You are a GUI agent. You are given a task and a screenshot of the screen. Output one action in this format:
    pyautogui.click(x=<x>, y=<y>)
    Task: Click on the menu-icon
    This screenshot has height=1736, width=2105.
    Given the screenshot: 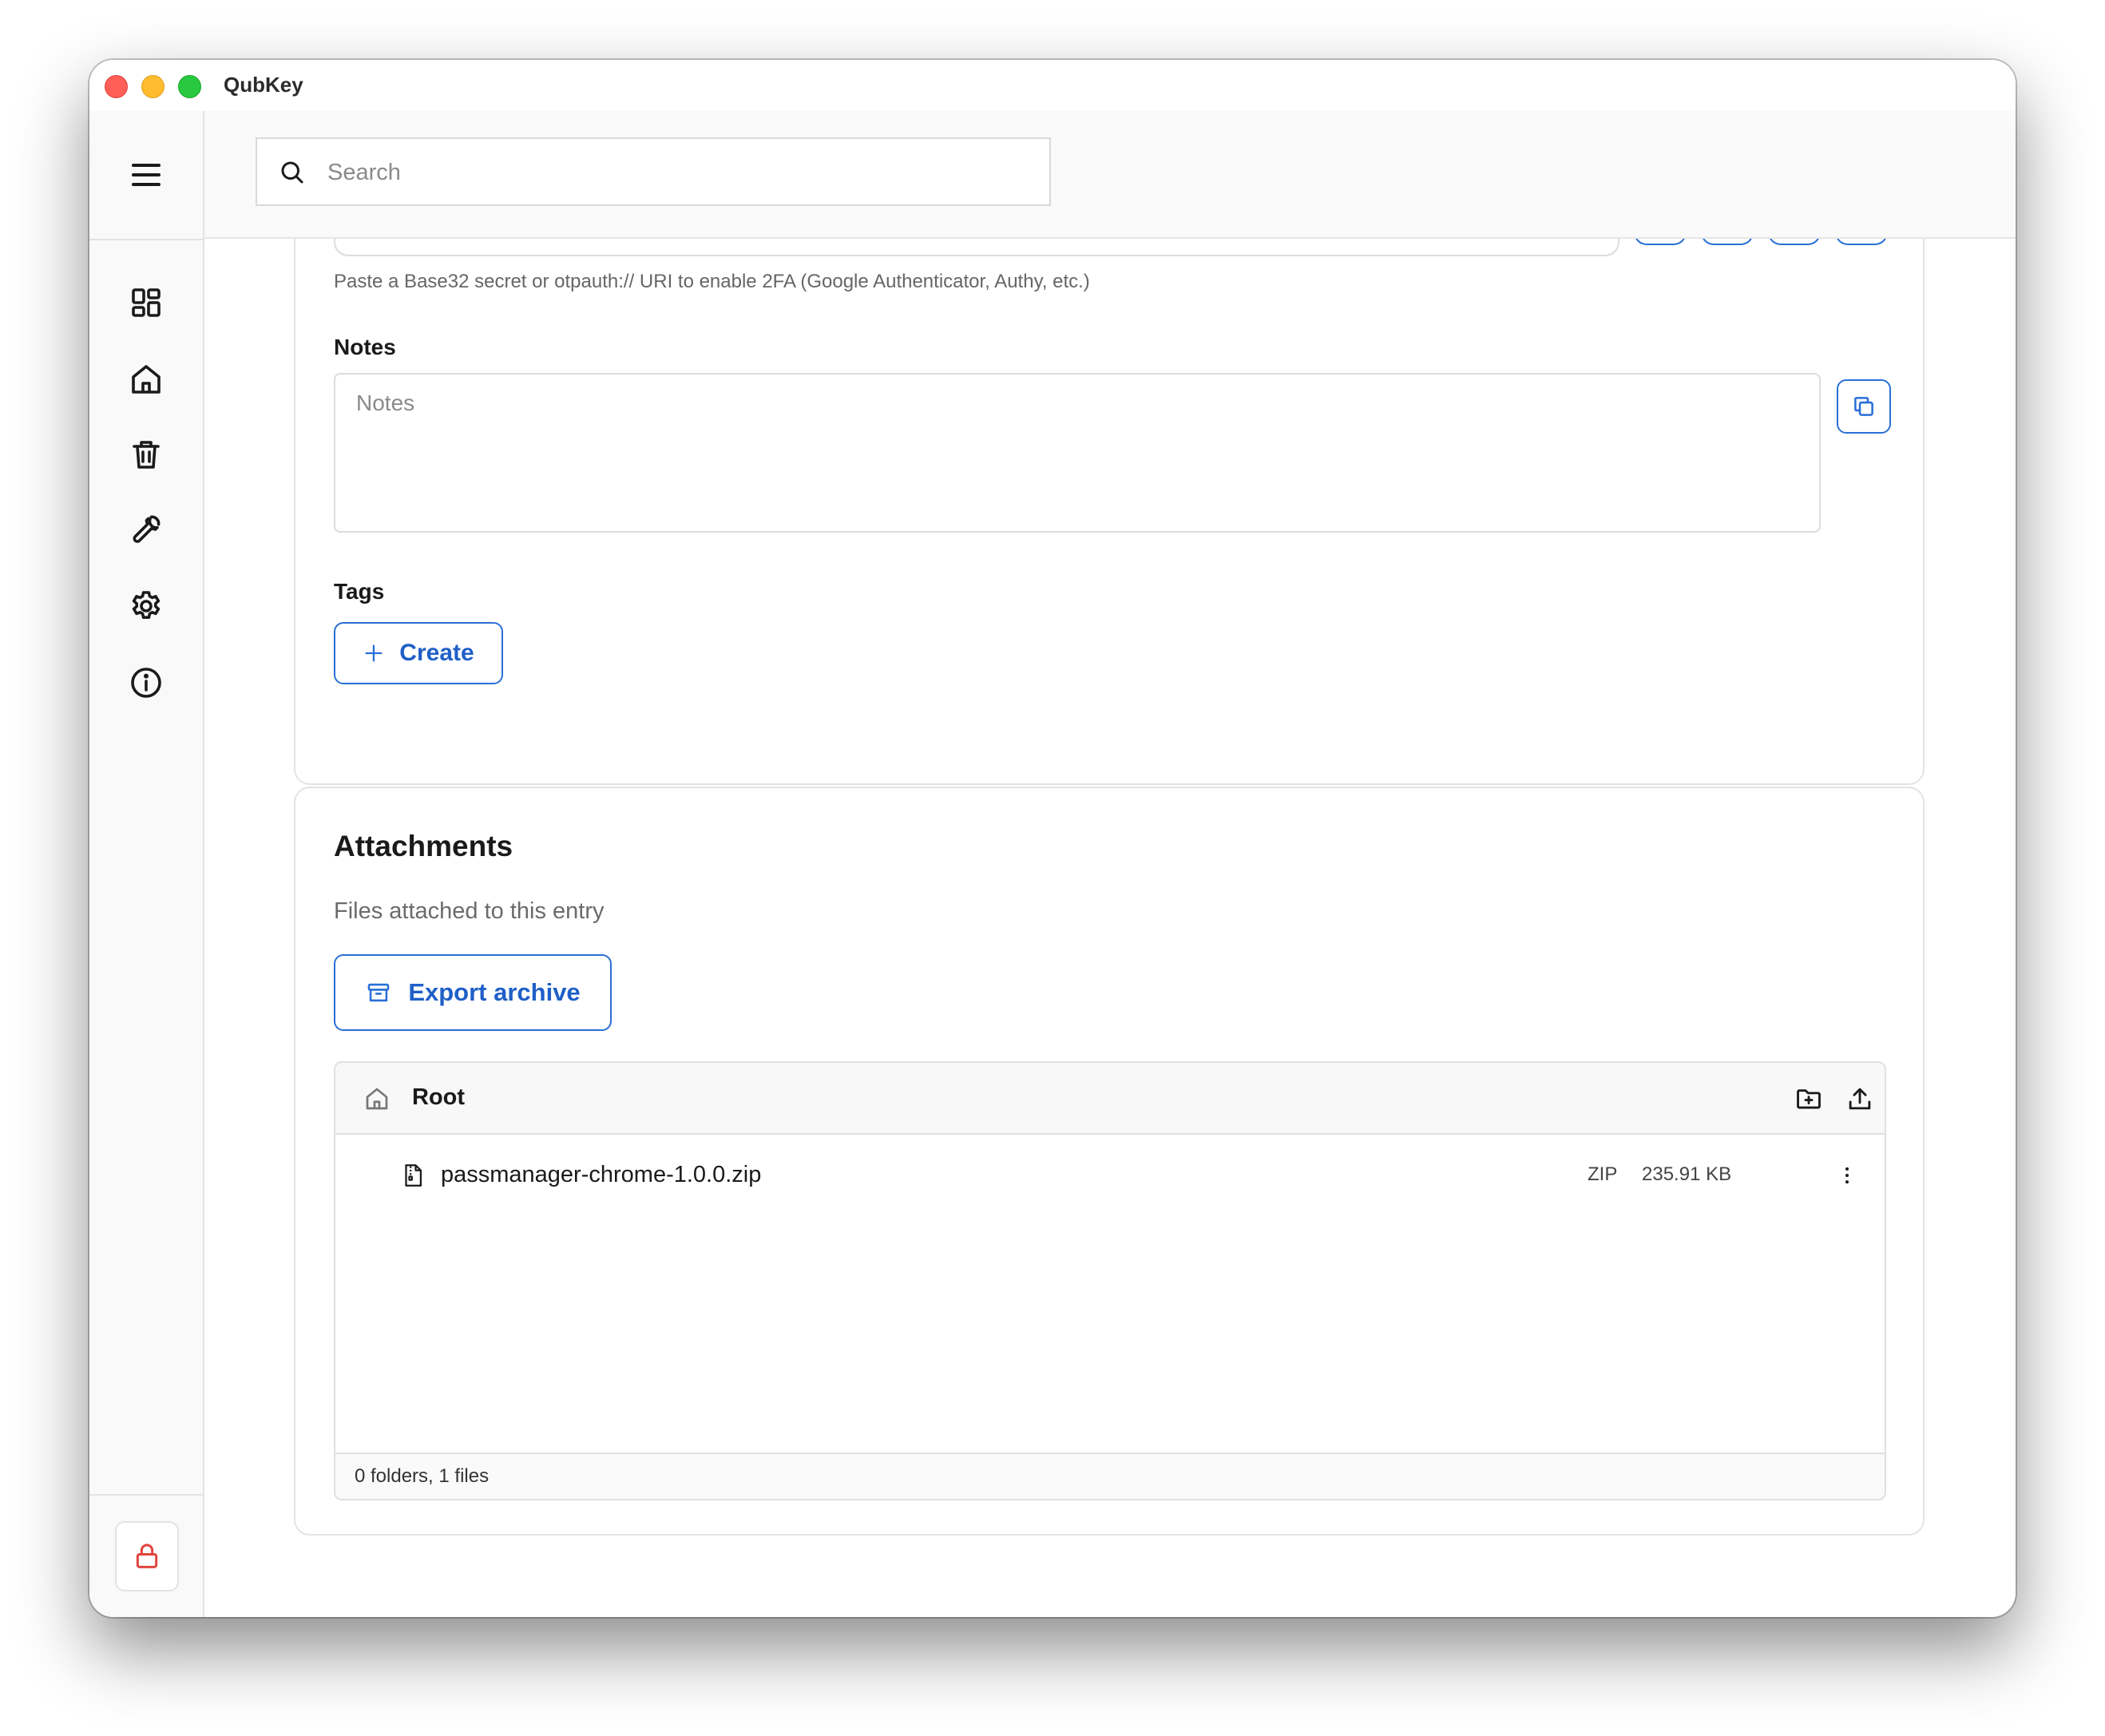 What is the action you would take?
    pyautogui.click(x=146, y=175)
    